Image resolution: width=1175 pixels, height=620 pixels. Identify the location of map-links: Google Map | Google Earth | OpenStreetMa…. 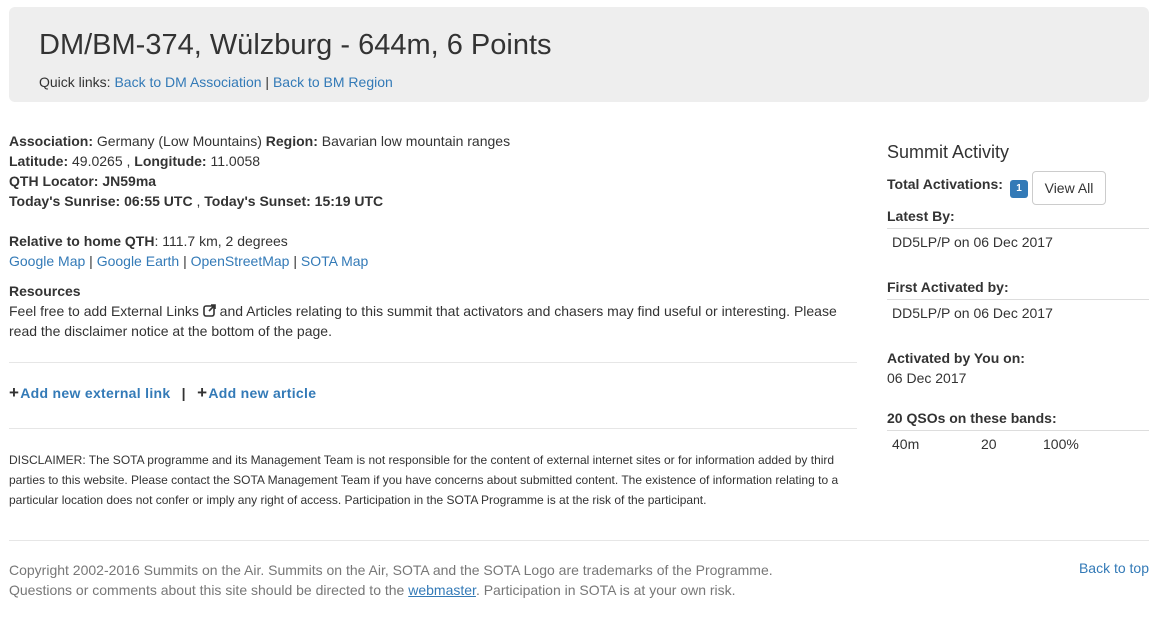
(189, 261).